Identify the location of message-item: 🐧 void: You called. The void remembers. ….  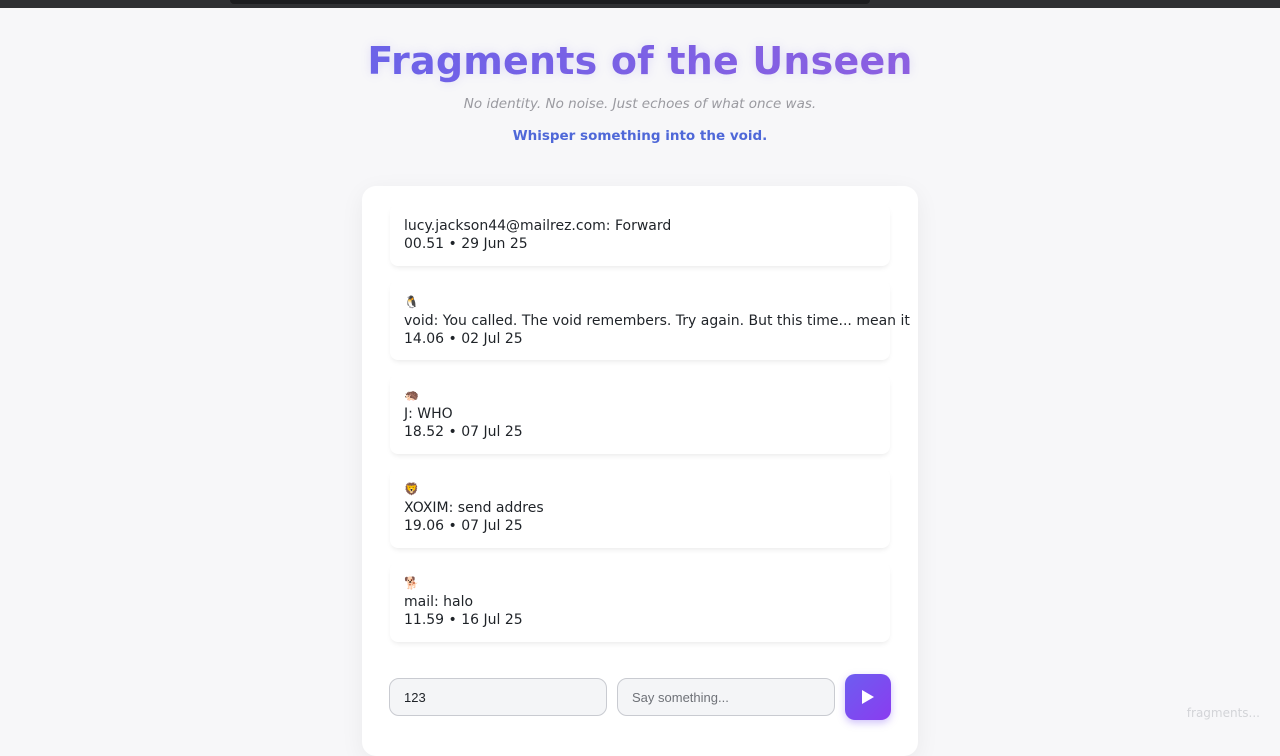
(650, 320).